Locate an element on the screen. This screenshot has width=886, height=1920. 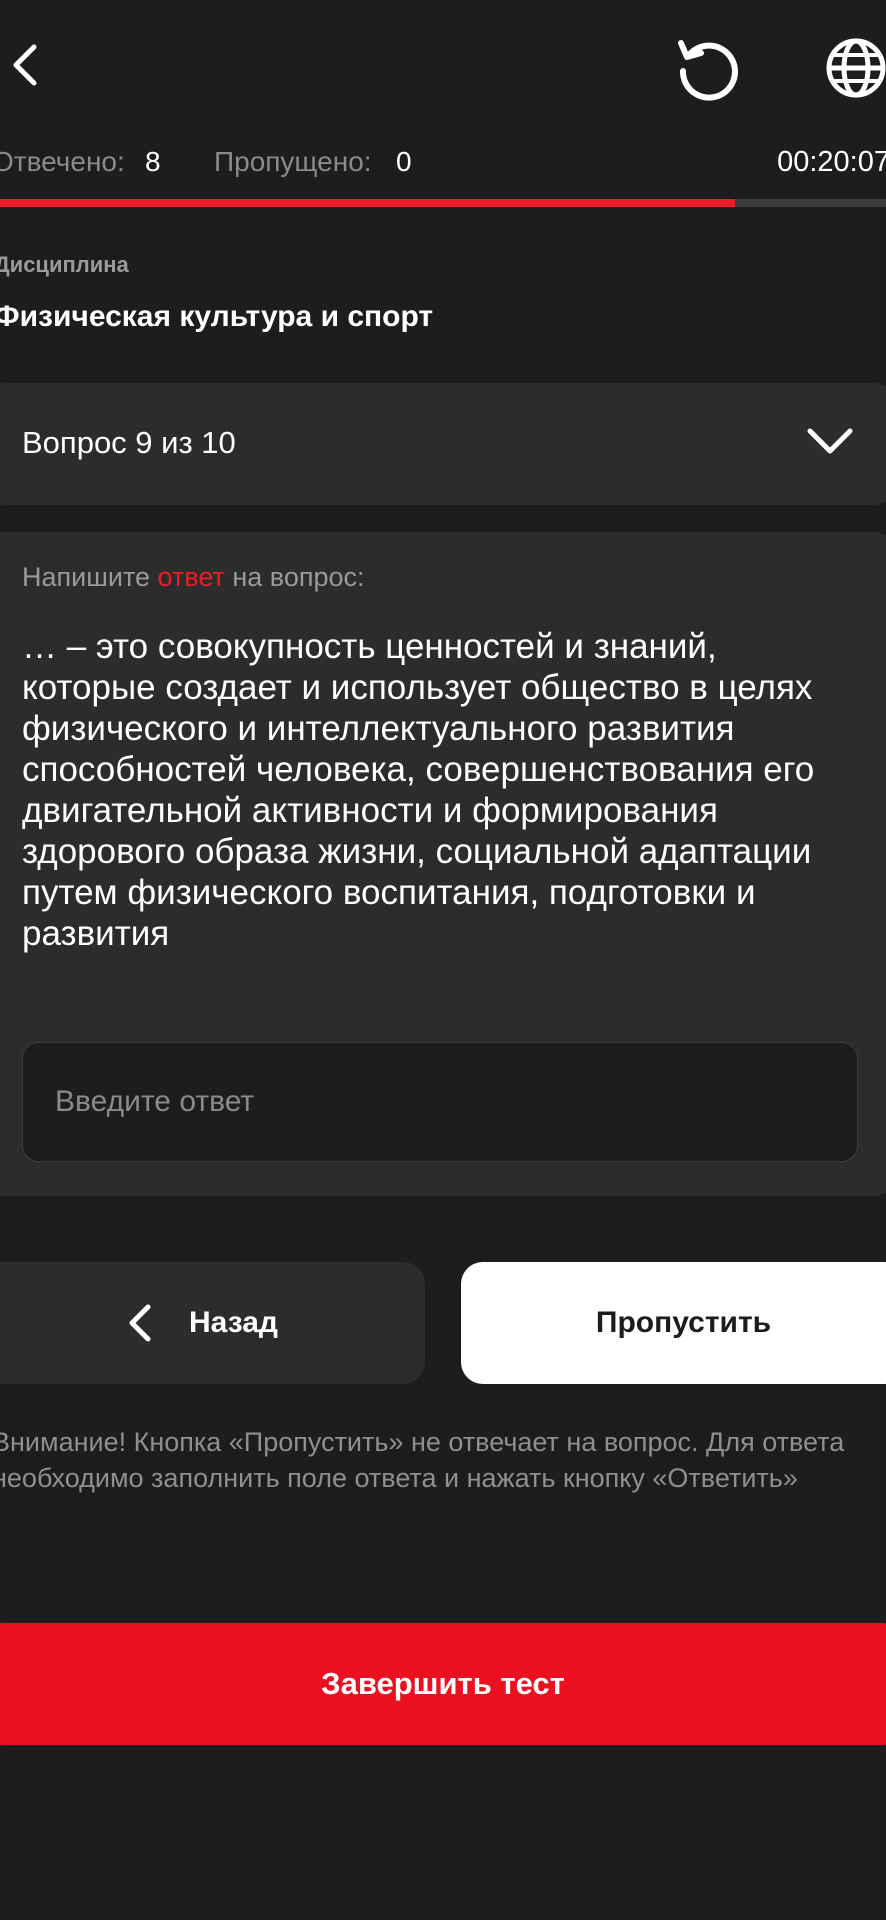
globe-icon is located at coordinates (856, 68).